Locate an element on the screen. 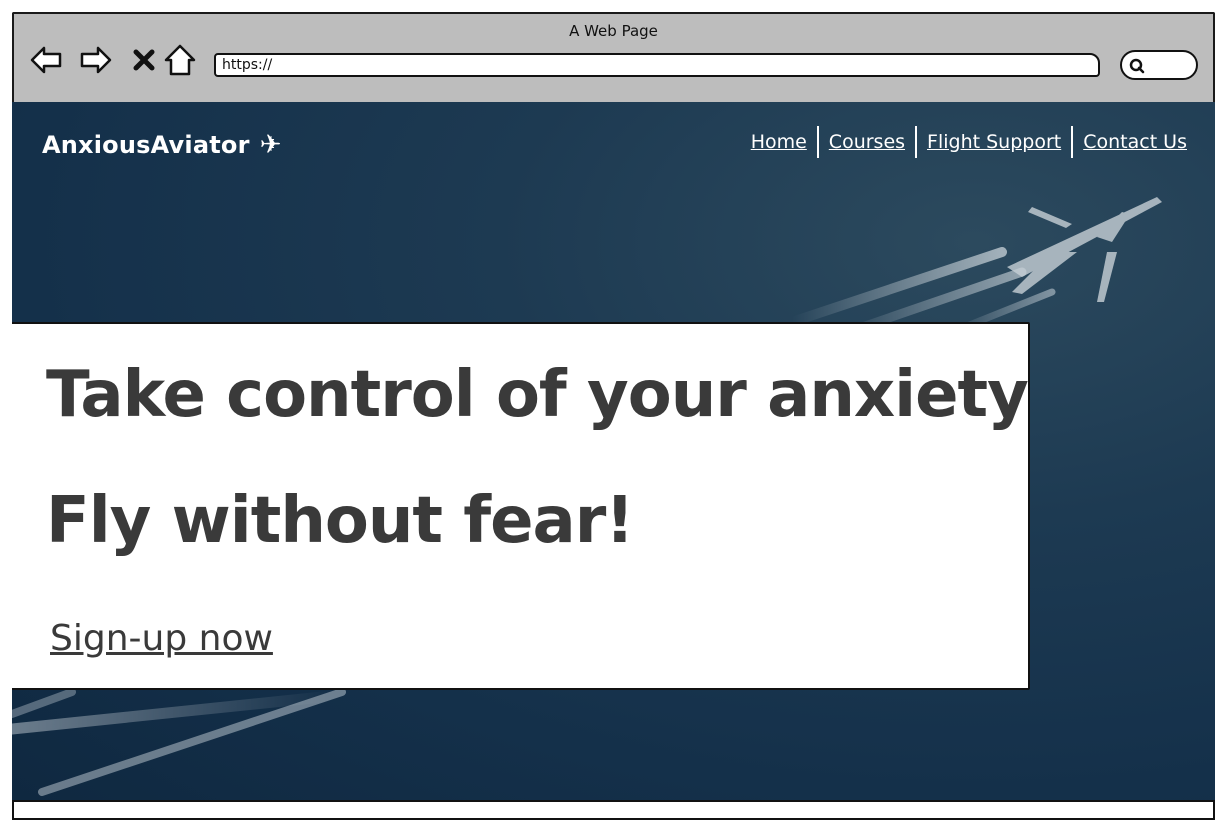 Image resolution: width=1230 pixels, height=820 pixels. airplane-logo-icon: ✈ is located at coordinates (270, 145).